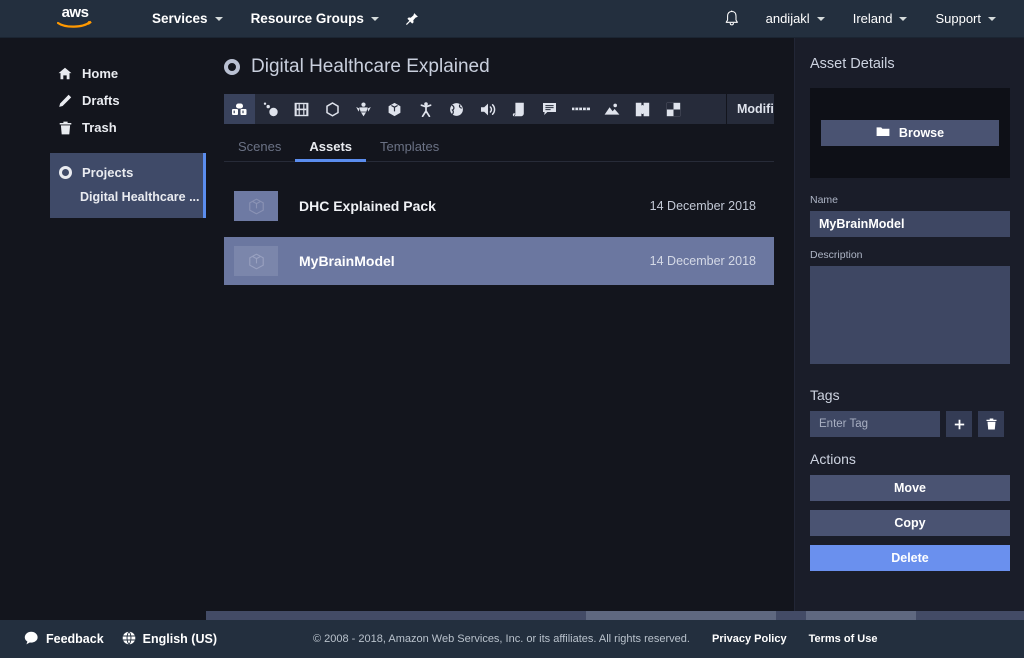 The image size is (1024, 658). What do you see at coordinates (394, 109) in the screenshot?
I see `model-3d-icon` at bounding box center [394, 109].